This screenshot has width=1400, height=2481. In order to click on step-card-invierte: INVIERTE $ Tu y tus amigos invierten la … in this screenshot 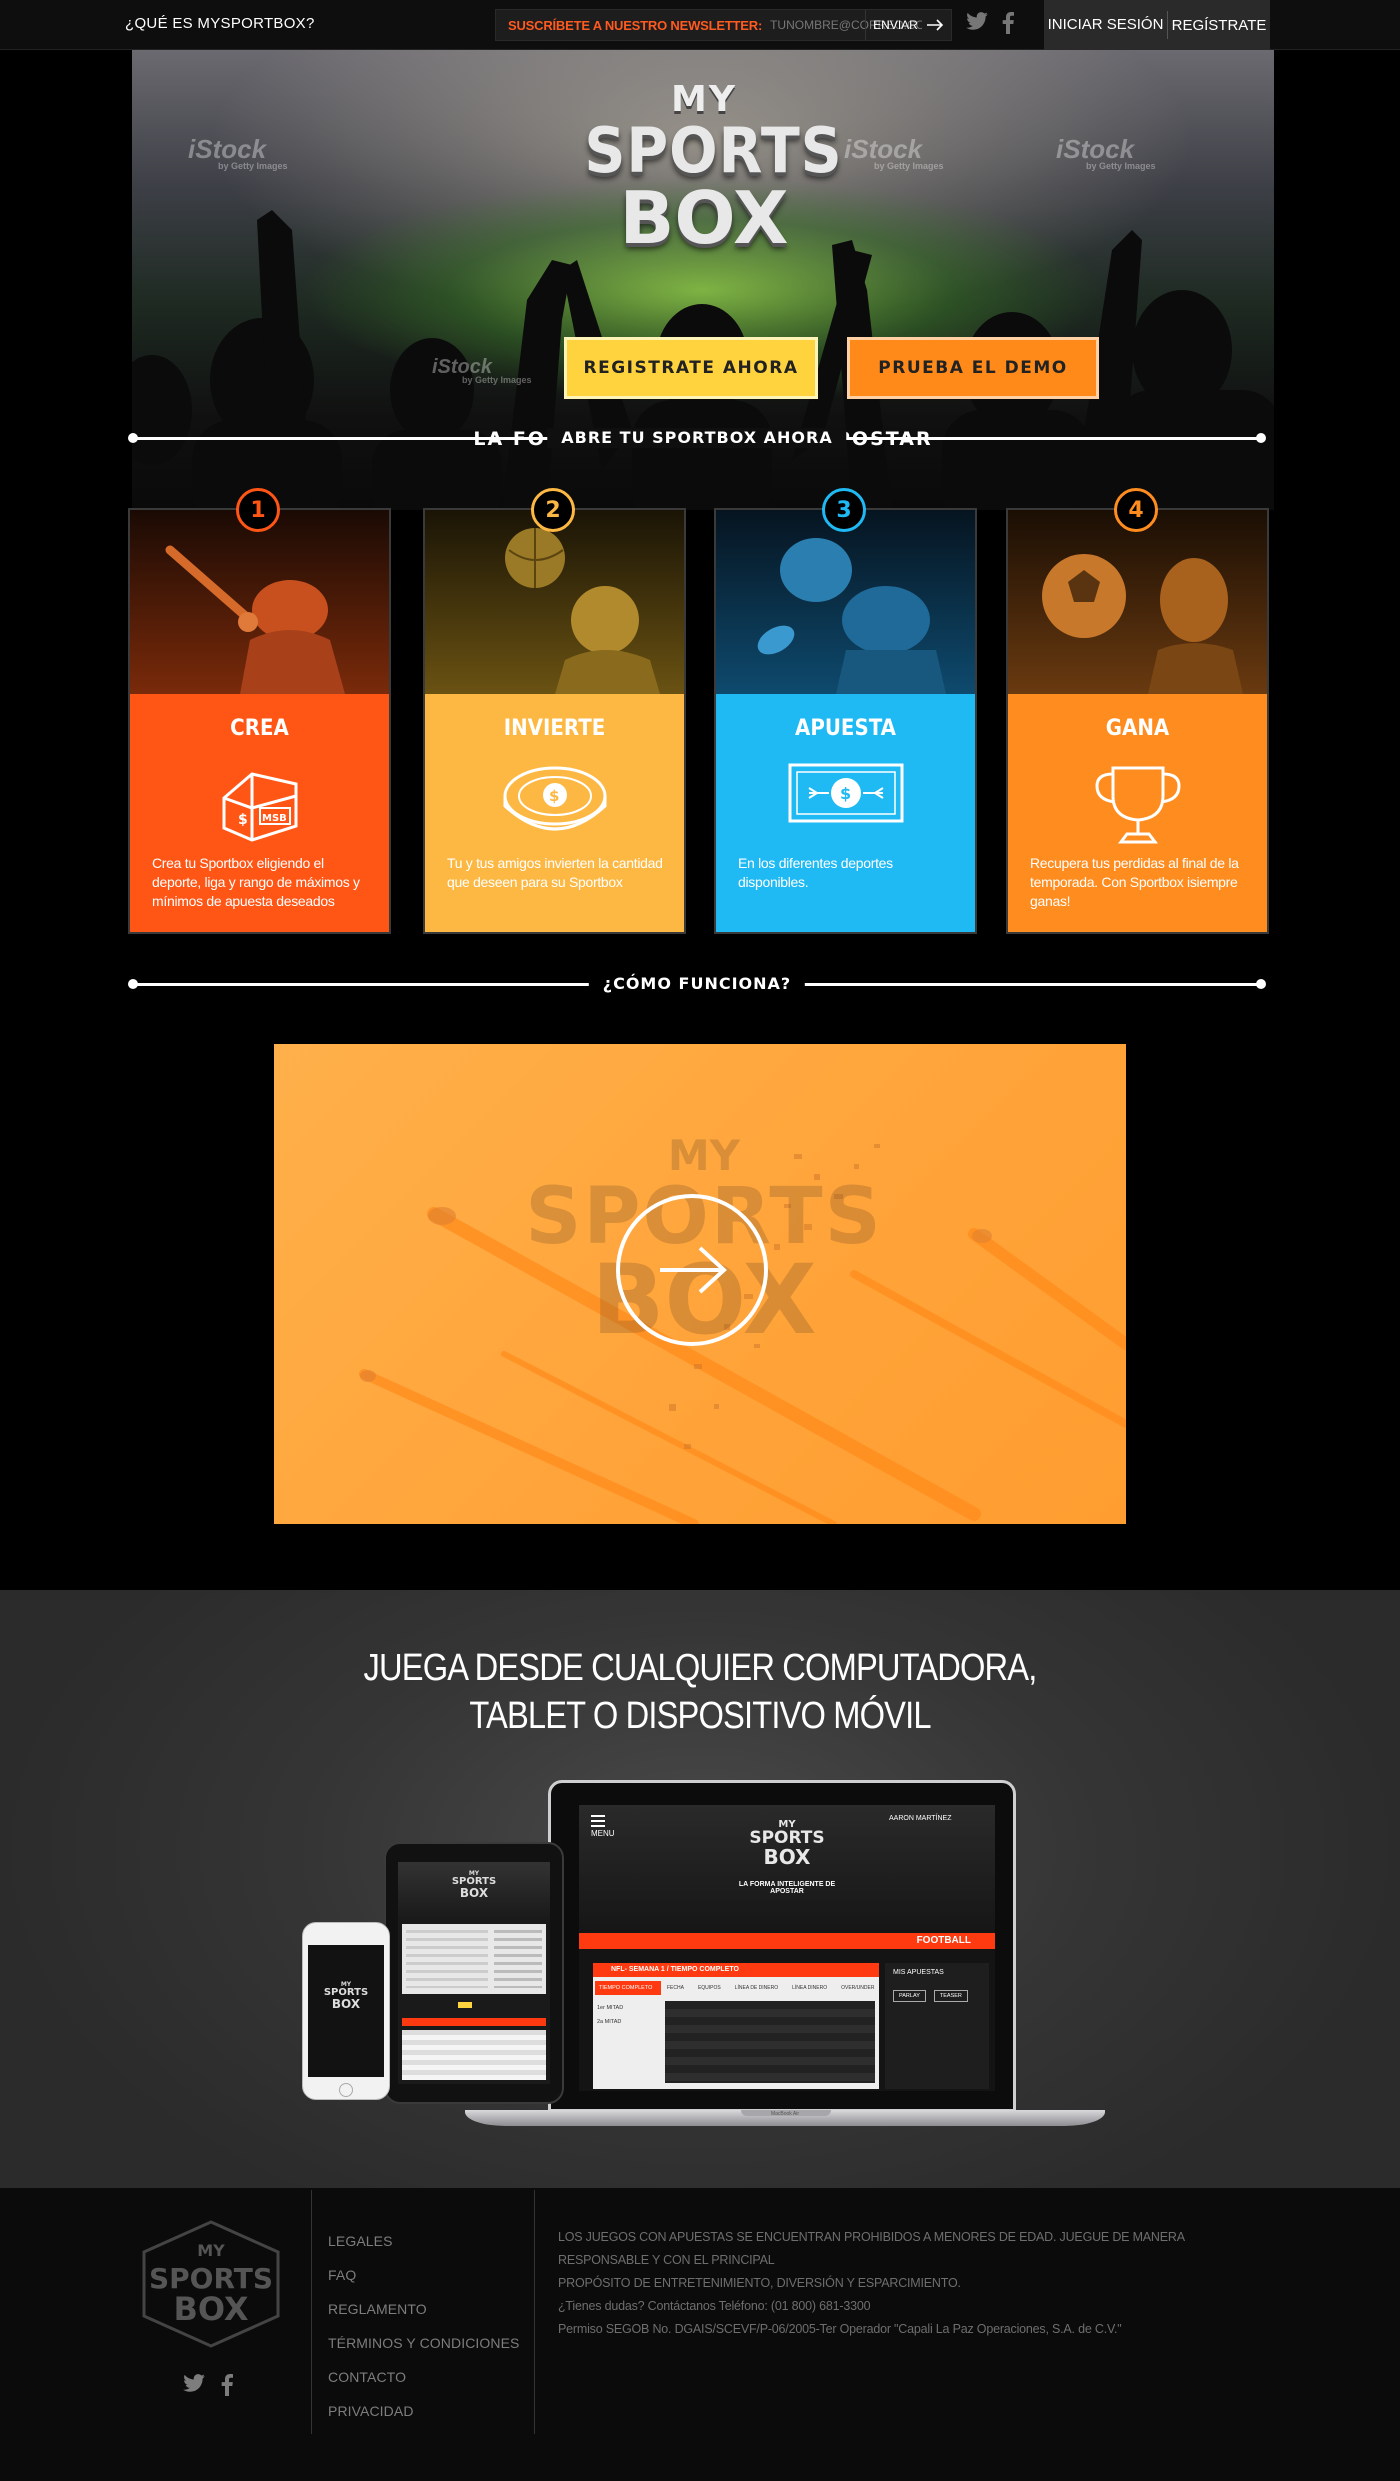, I will do `click(554, 721)`.